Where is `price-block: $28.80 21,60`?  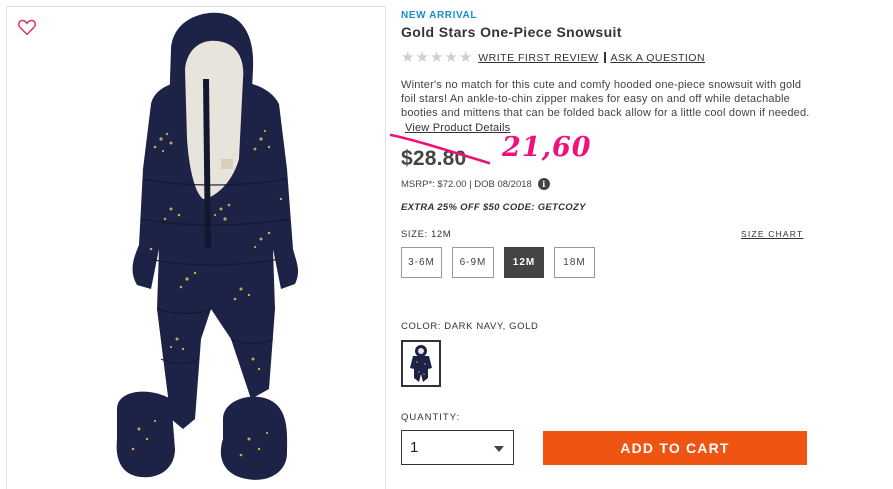 price-block: $28.80 21,60 is located at coordinates (490, 151).